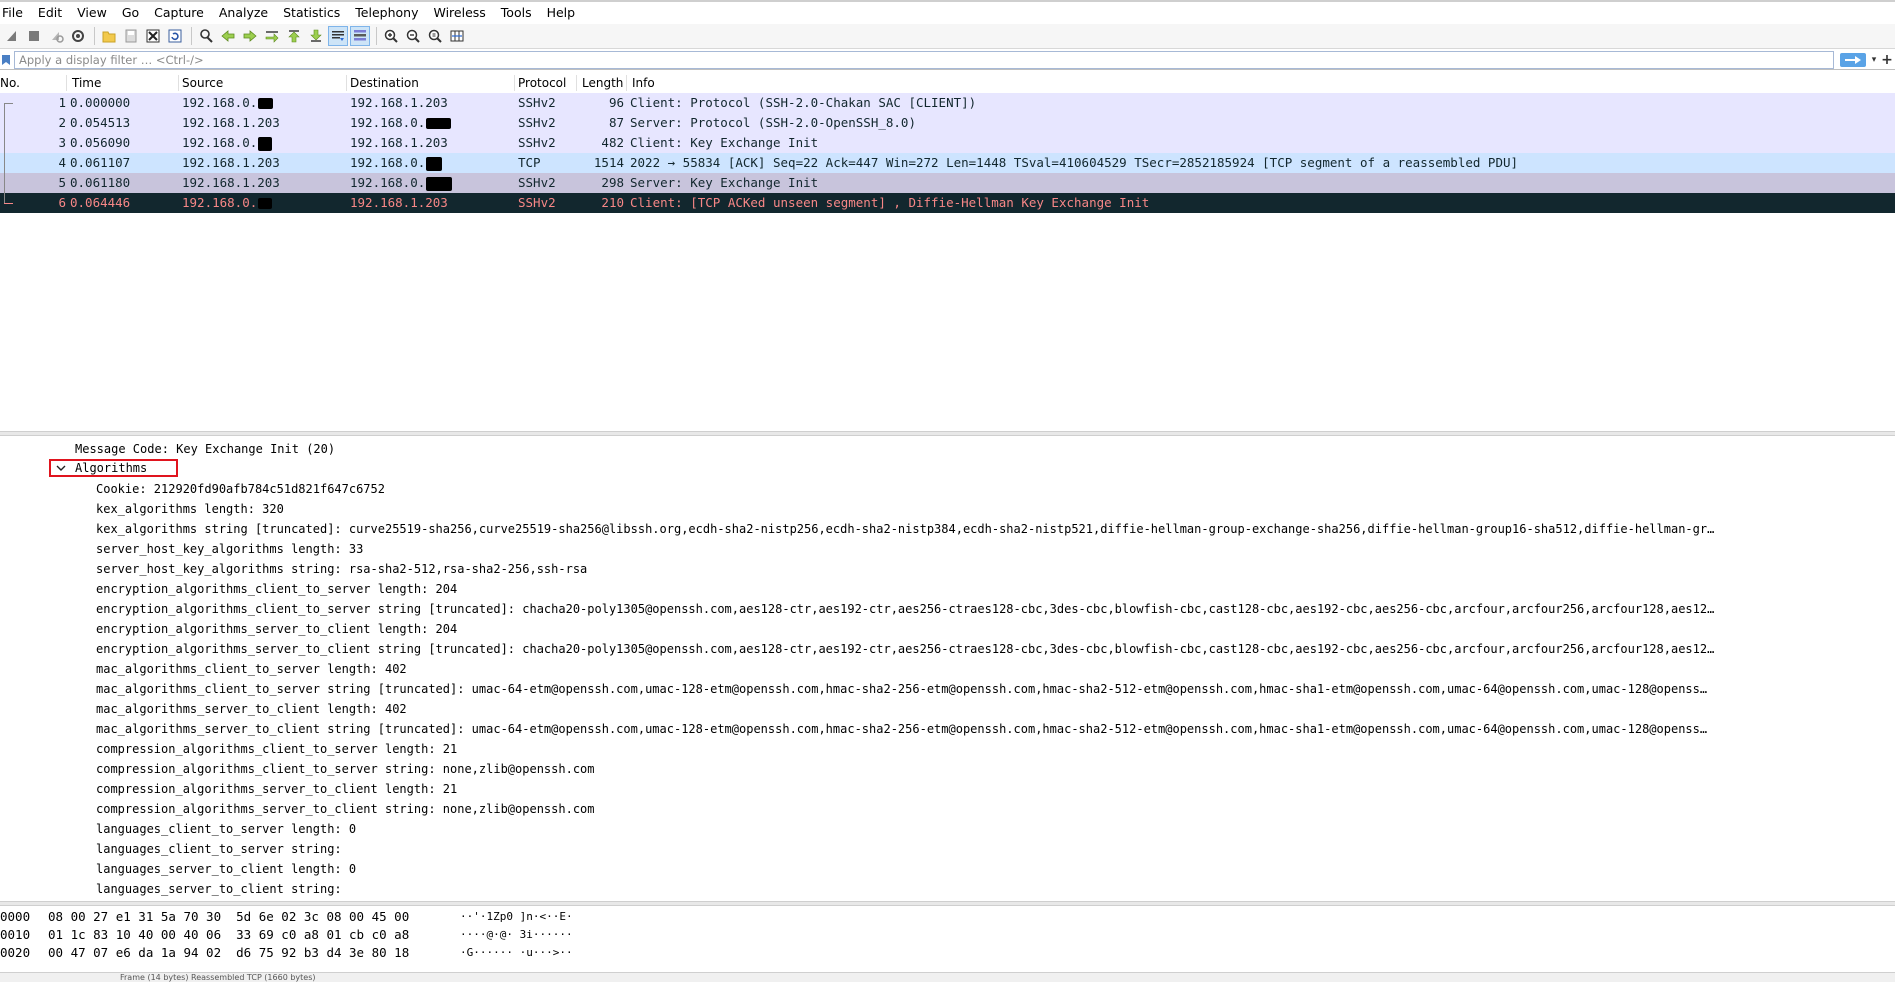 This screenshot has width=1895, height=982. I want to click on chevron-down-icon: ▾, so click(1874, 60).